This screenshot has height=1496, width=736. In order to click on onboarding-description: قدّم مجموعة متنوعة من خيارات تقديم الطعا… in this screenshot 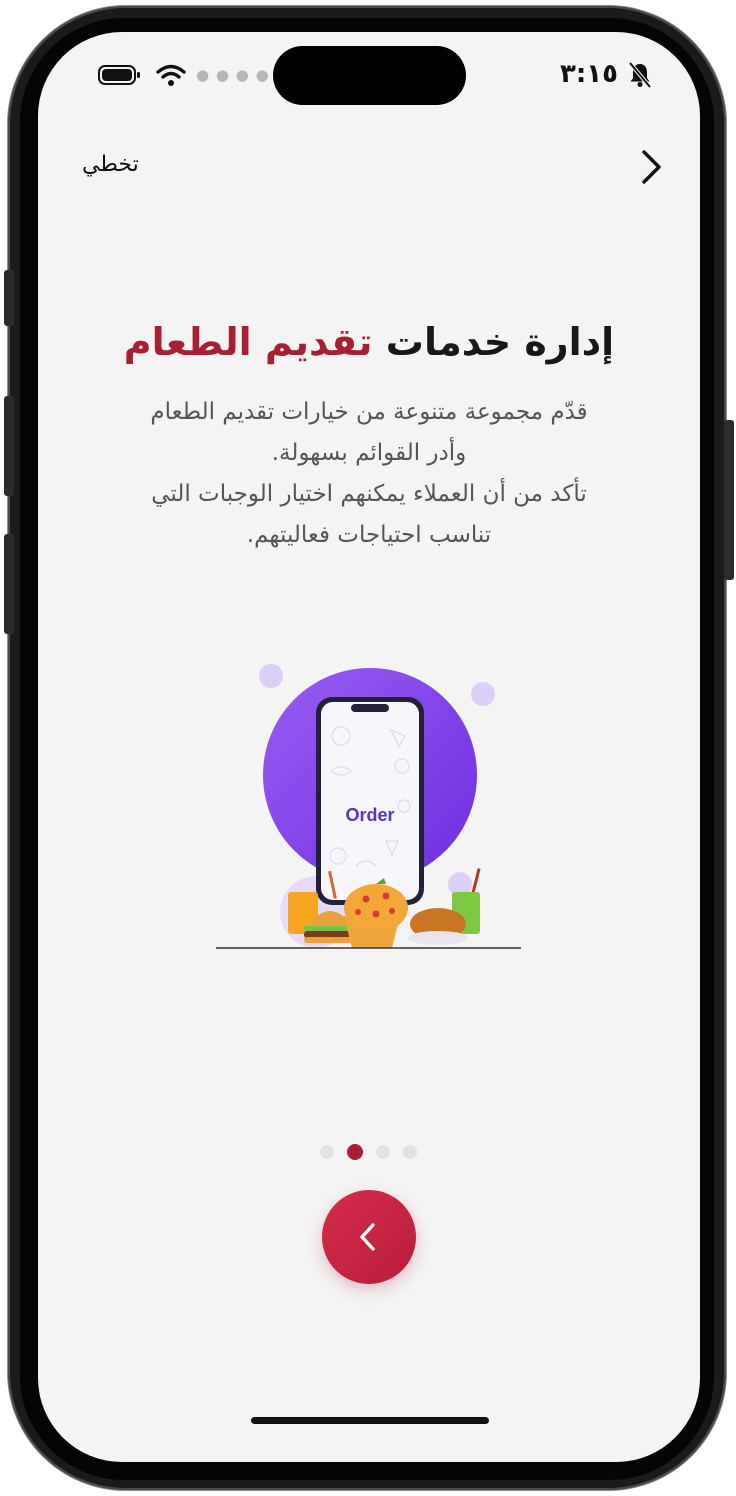, I will do `click(369, 474)`.